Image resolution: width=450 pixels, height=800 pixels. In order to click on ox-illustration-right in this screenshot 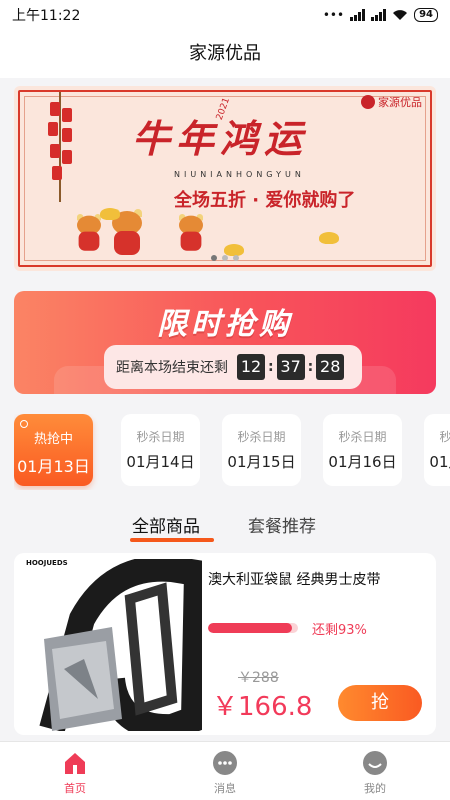, I will do `click(191, 233)`.